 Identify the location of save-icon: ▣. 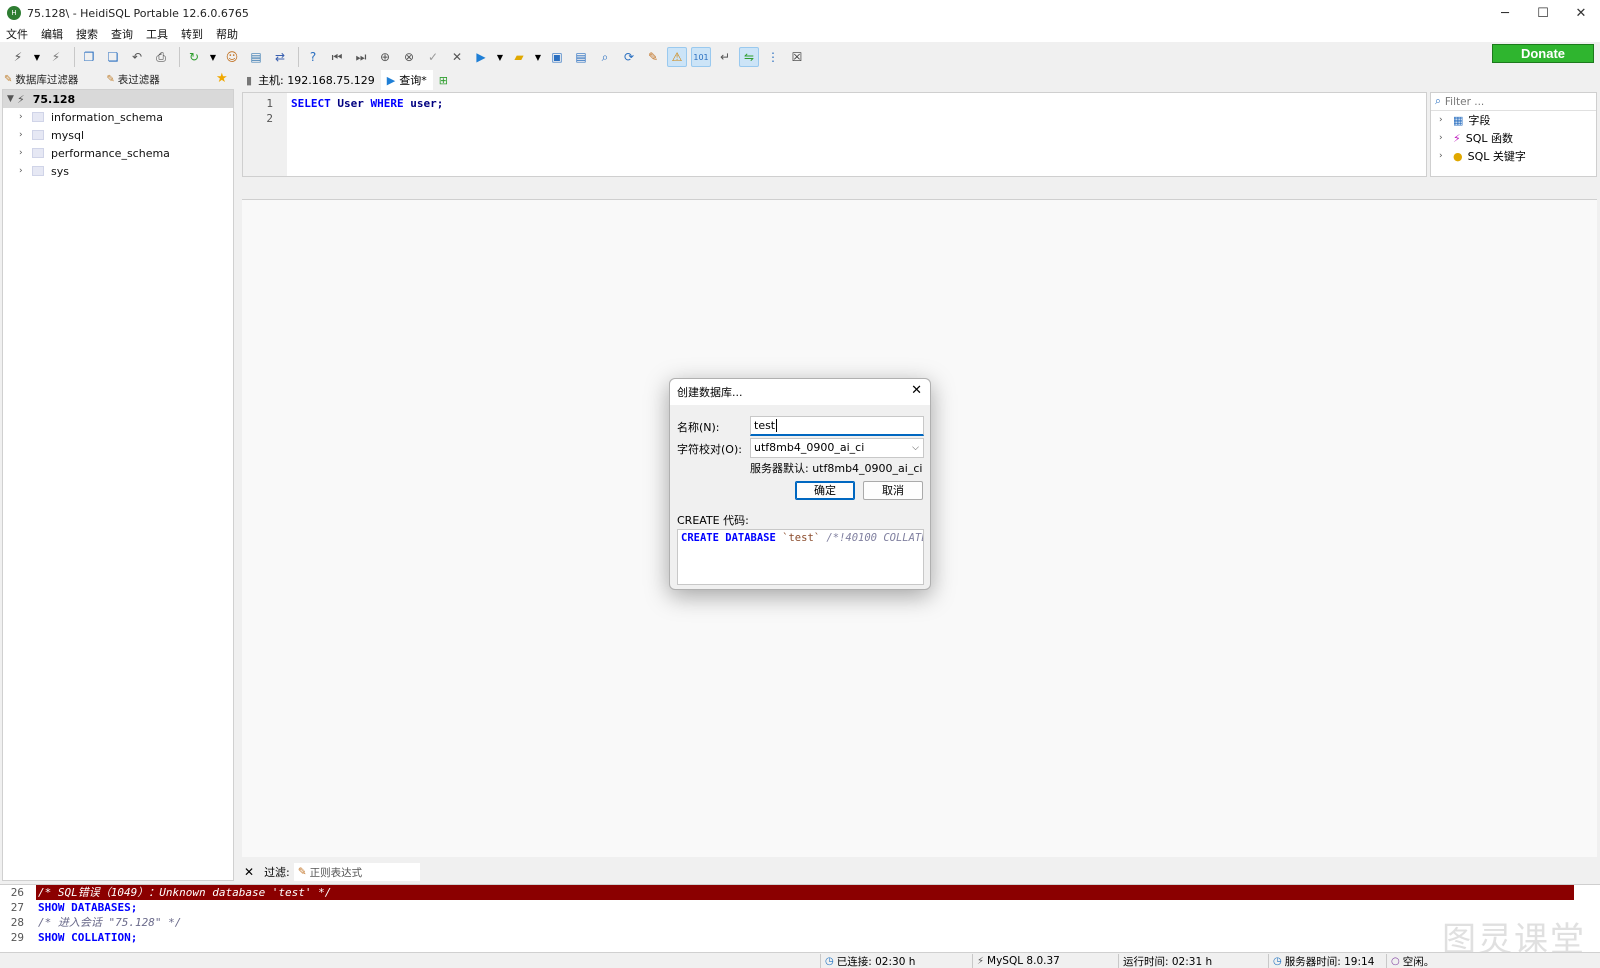
(557, 57).